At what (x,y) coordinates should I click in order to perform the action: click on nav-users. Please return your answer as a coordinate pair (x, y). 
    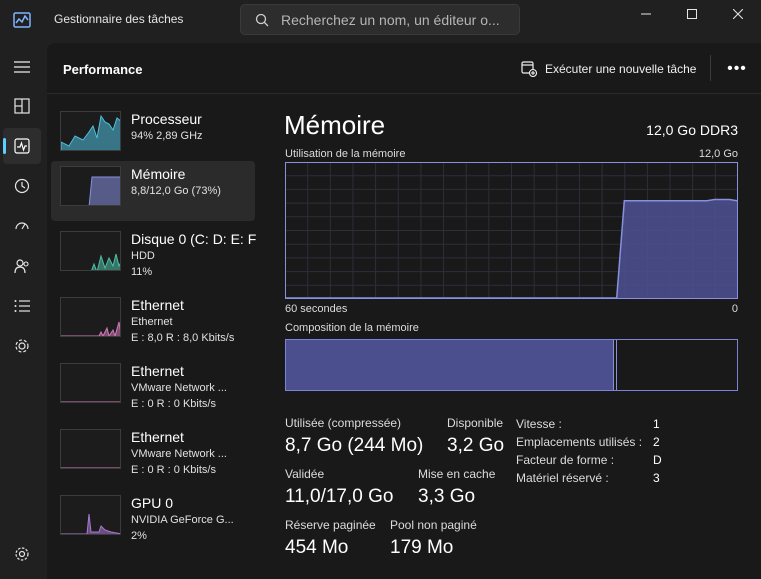
    Looking at the image, I should click on (22, 266).